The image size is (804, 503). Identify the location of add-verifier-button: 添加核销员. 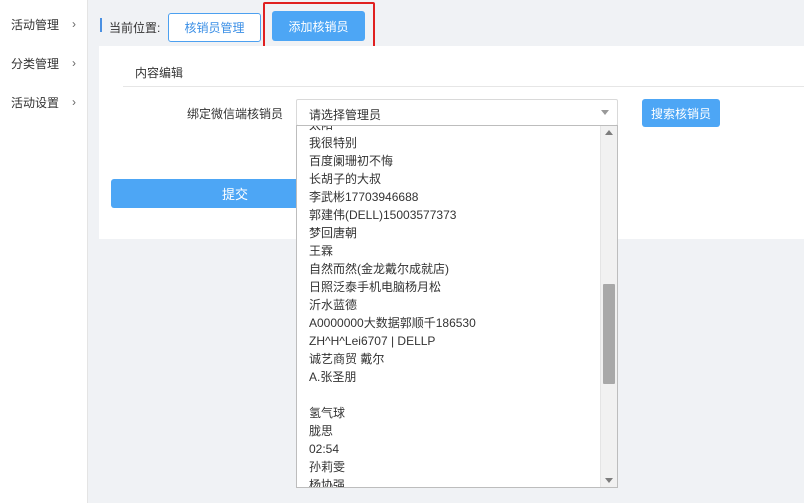
(318, 26).